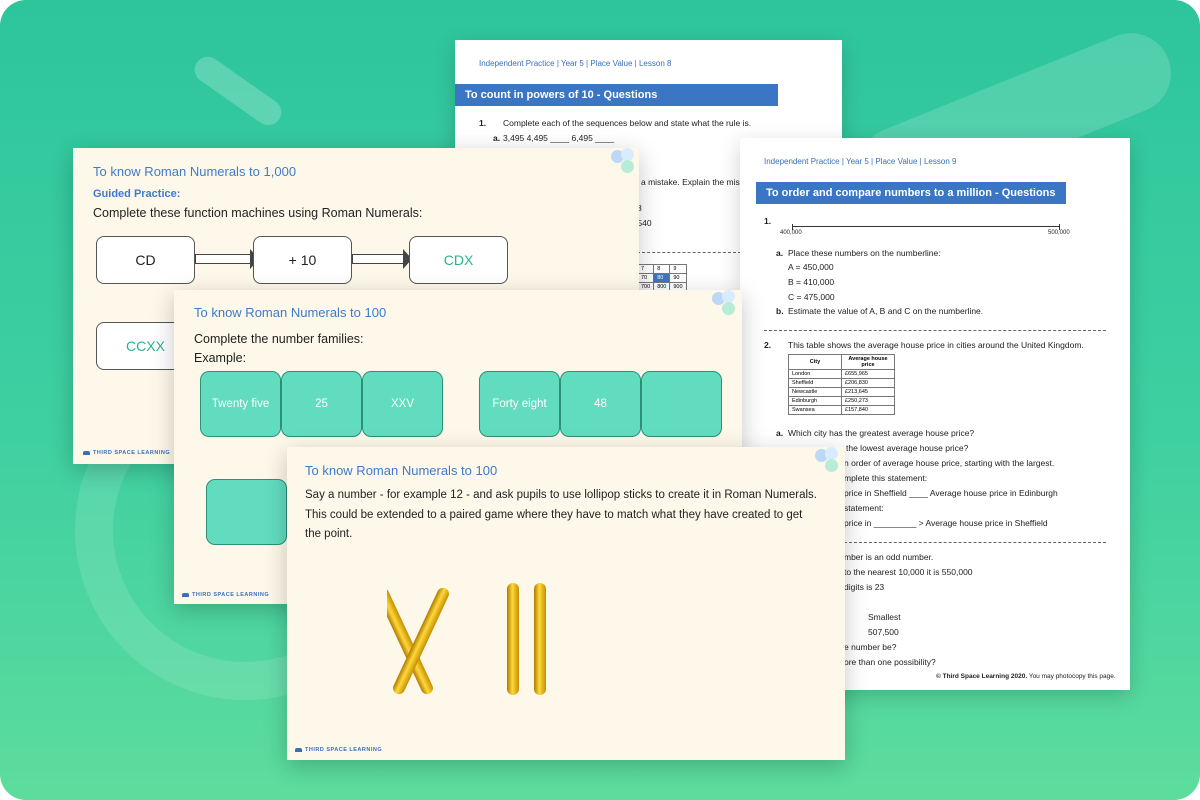 This screenshot has height=800, width=1200. I want to click on table-row: Swansea £157,840, so click(841, 410).